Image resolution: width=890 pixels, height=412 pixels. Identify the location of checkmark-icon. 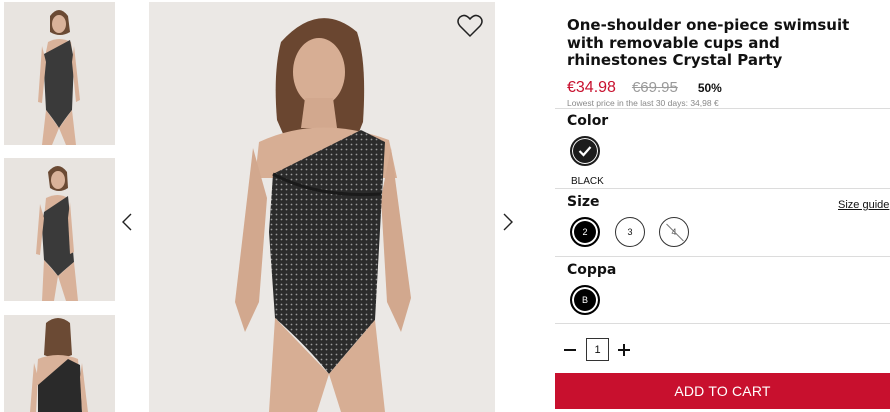
(585, 151).